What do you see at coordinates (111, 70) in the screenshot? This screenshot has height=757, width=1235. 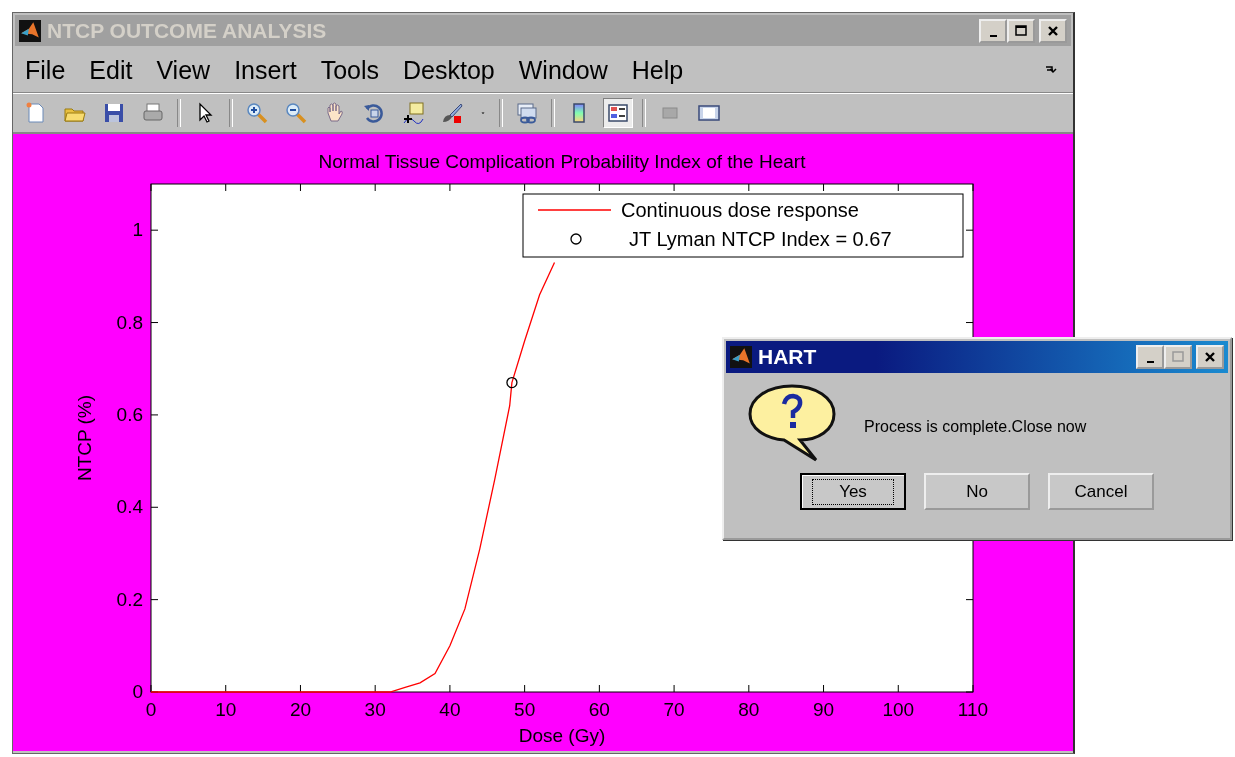 I see `menu-item: Edit` at bounding box center [111, 70].